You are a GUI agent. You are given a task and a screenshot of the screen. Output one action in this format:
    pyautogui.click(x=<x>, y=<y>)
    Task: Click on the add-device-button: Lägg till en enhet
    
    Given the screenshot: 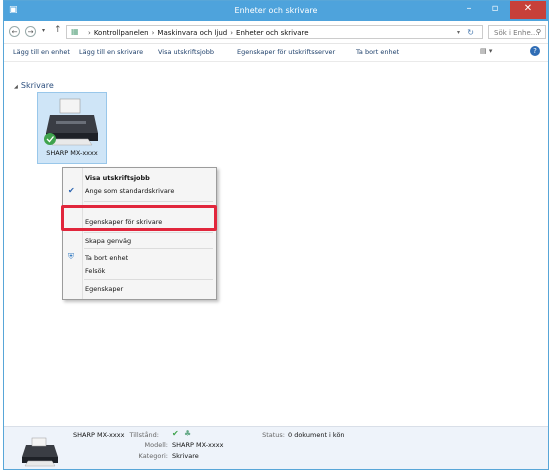 What is the action you would take?
    pyautogui.click(x=41, y=52)
    